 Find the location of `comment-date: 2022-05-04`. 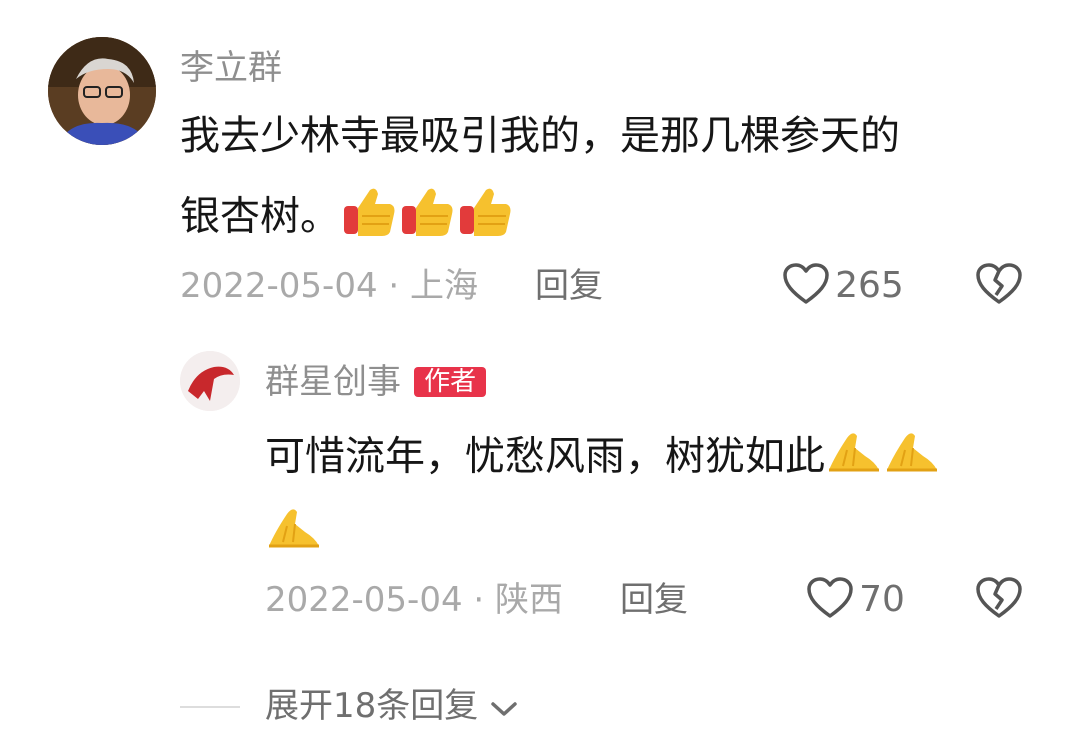

comment-date: 2022-05-04 is located at coordinates (279, 286).